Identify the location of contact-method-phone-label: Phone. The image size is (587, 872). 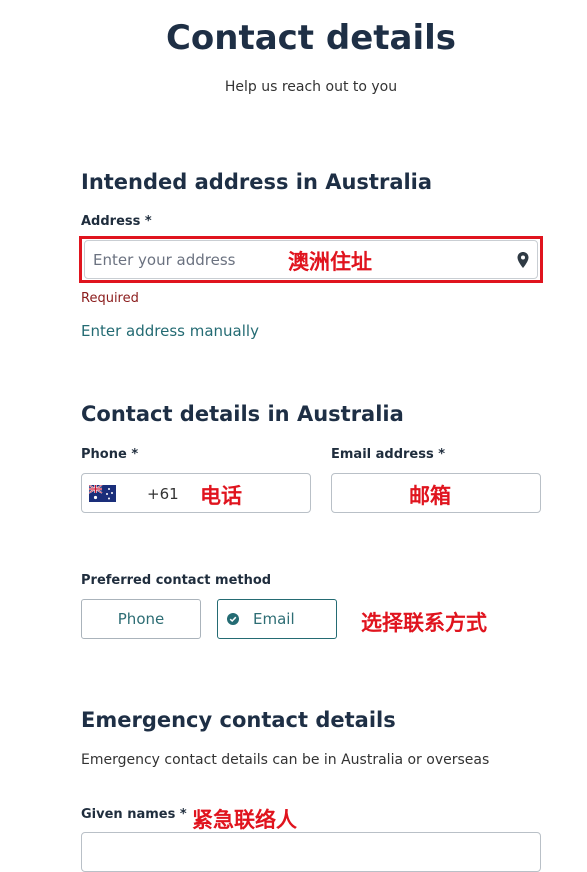
(141, 619).